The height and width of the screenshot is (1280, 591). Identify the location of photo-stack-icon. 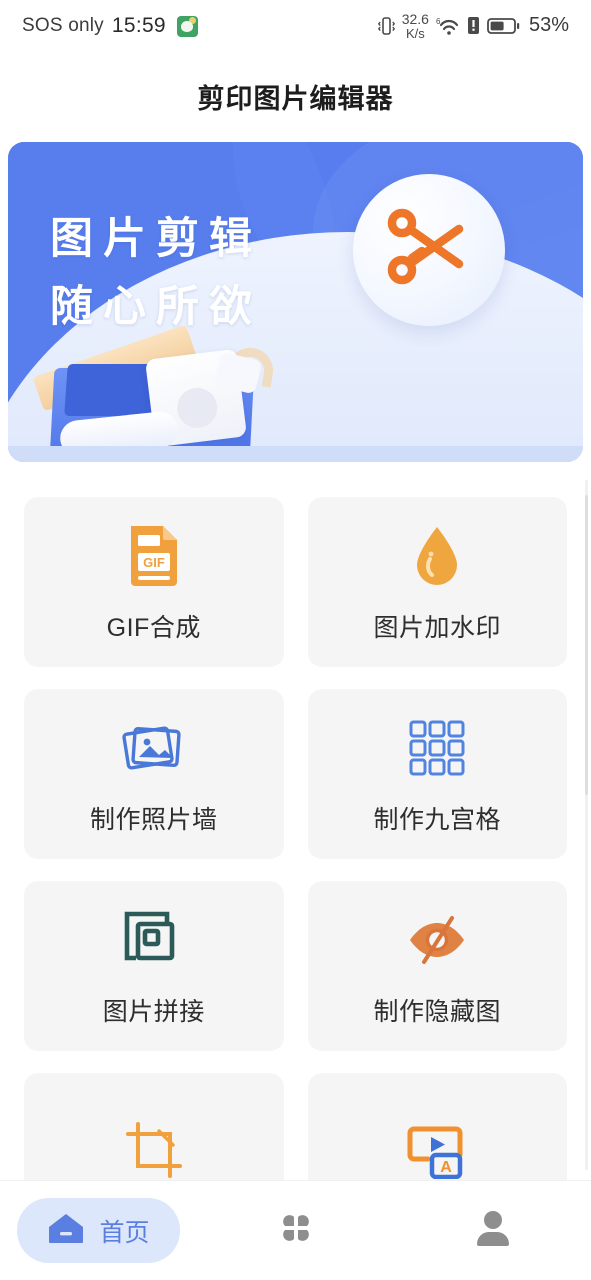
(154, 748).